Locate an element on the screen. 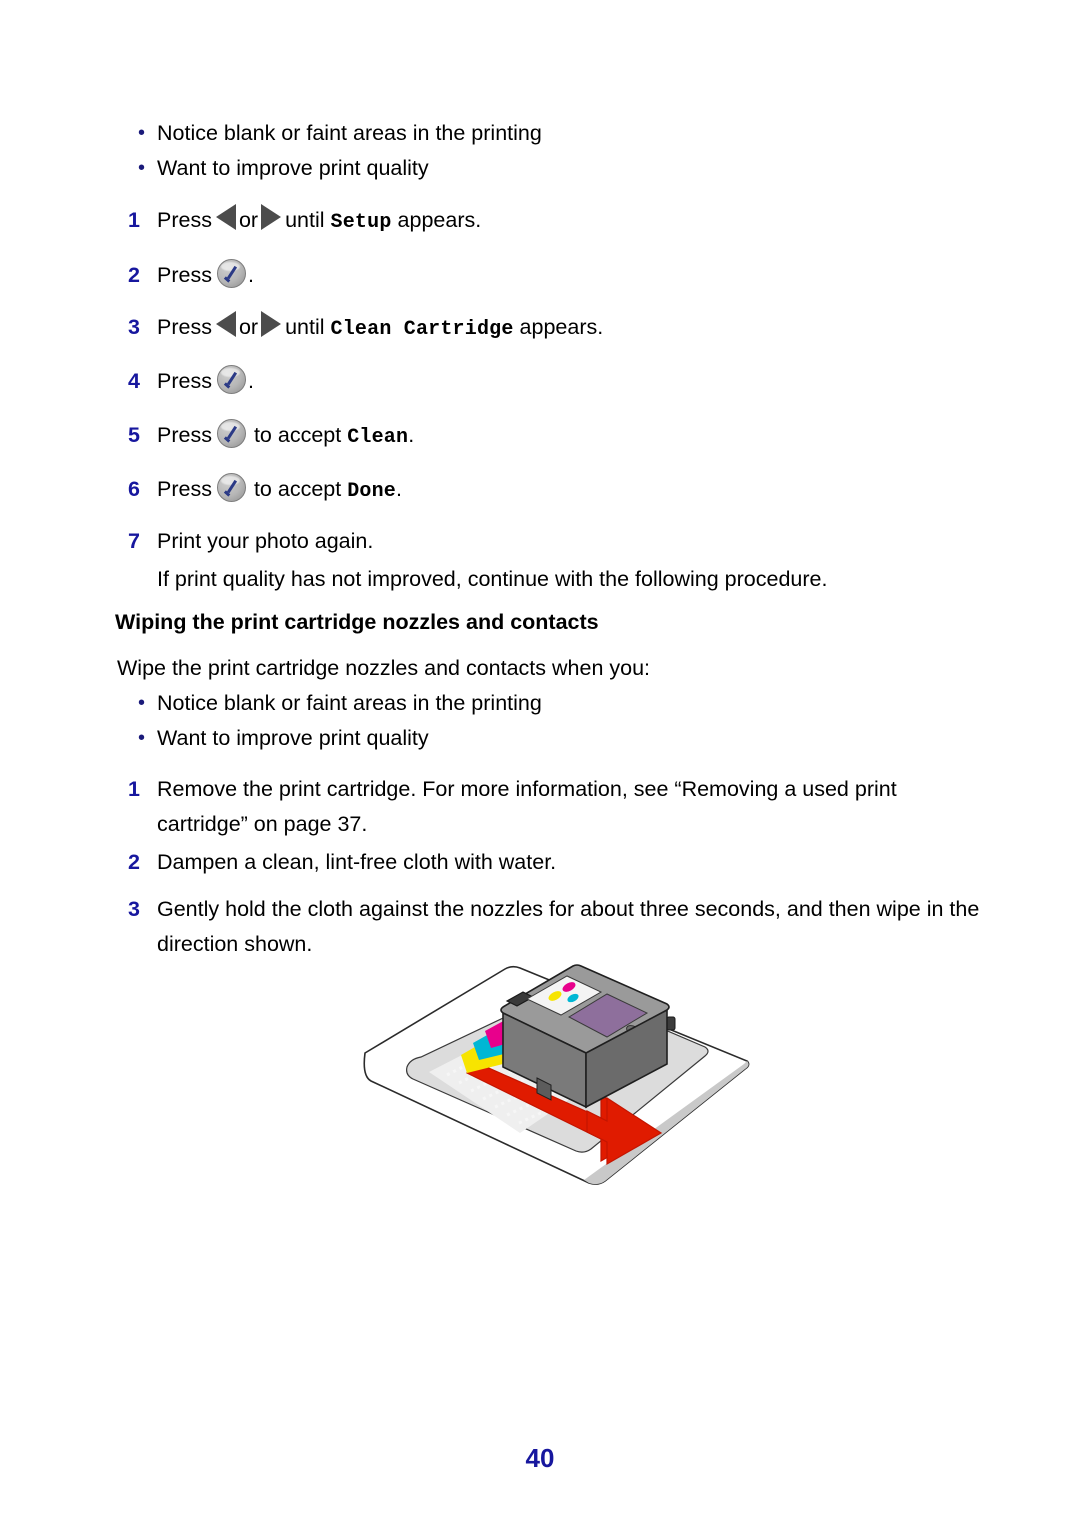 The height and width of the screenshot is (1532, 1080). step-row-2: 2 Press. is located at coordinates (191, 275).